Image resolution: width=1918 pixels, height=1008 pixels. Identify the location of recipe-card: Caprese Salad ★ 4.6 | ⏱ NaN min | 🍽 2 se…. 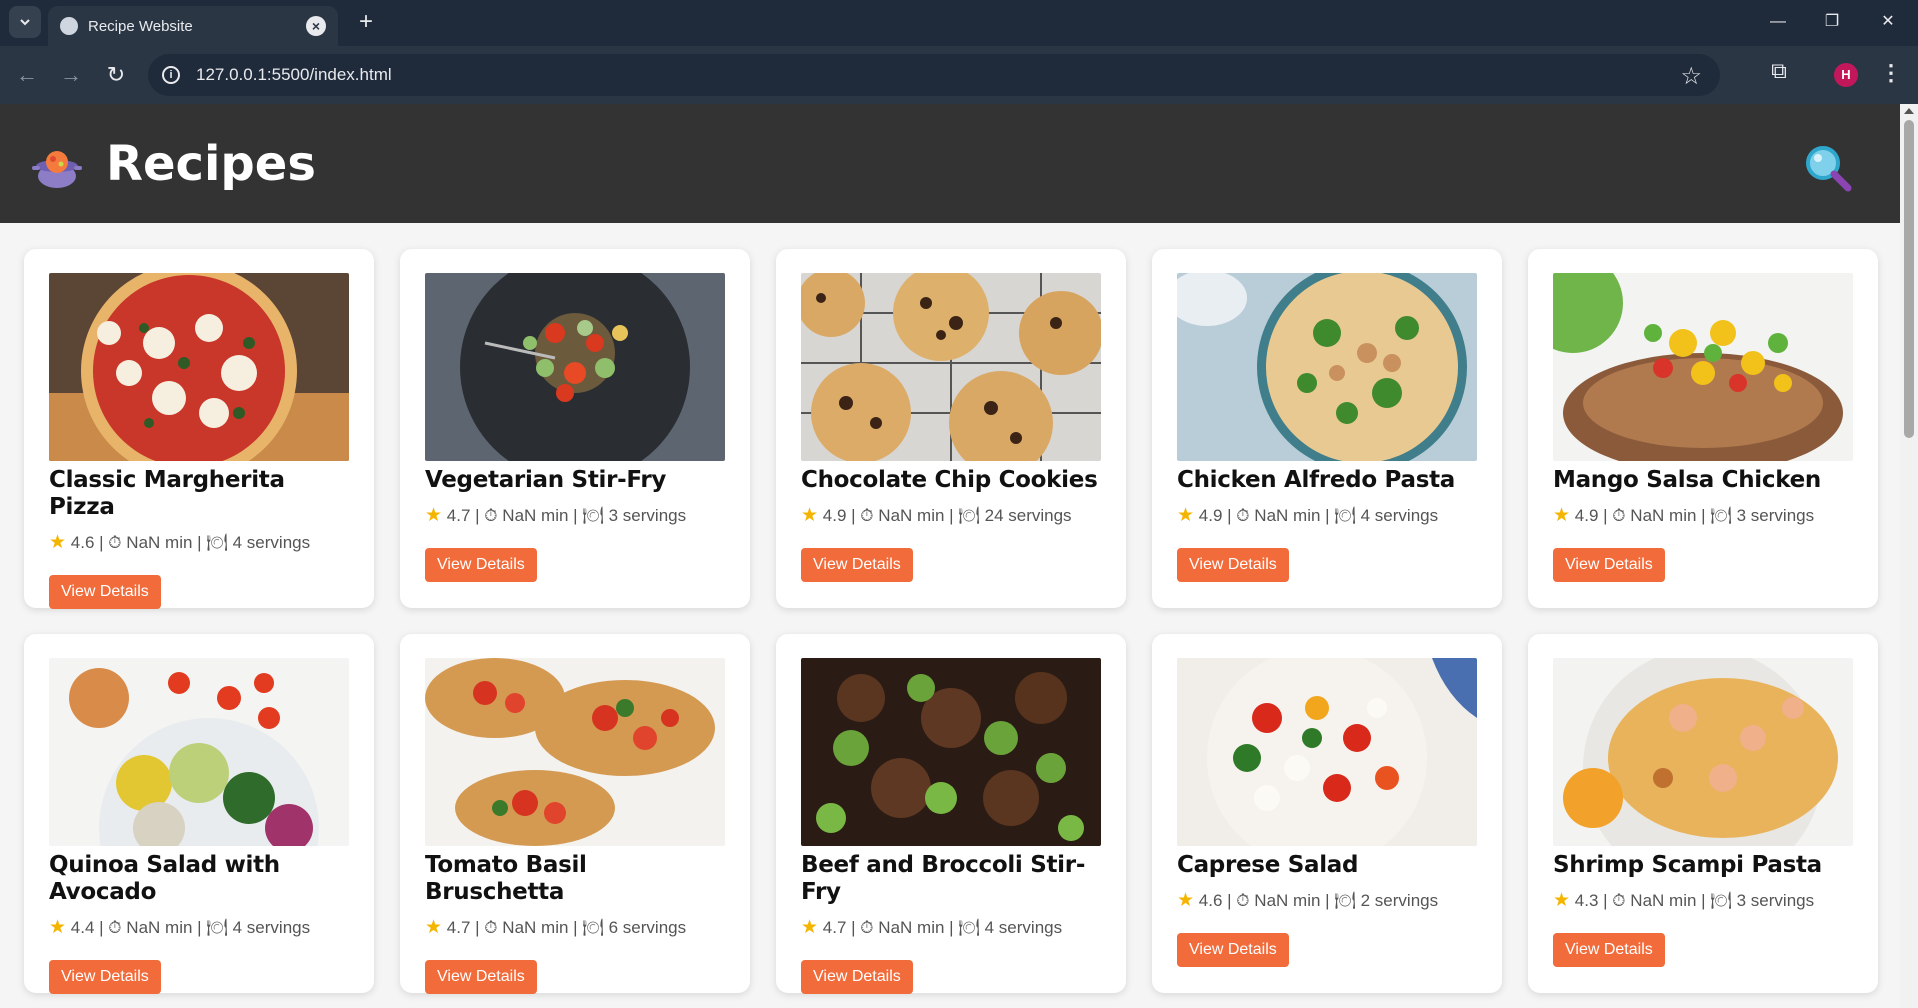
(1327, 813).